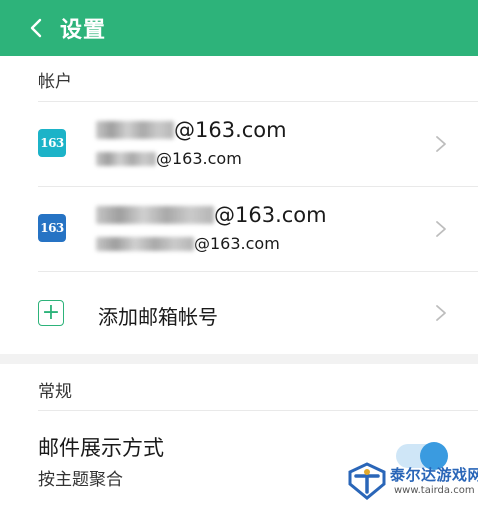  I want to click on site-watermark: 泰尔达游戏网 www.tairda.com, so click(412, 483).